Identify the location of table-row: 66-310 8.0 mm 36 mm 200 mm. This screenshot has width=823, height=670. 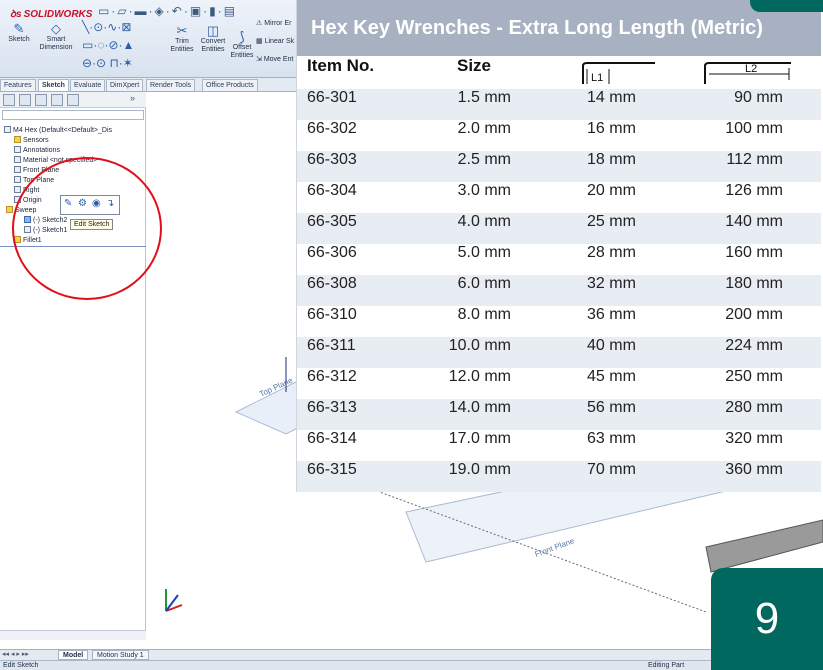
(559, 321).